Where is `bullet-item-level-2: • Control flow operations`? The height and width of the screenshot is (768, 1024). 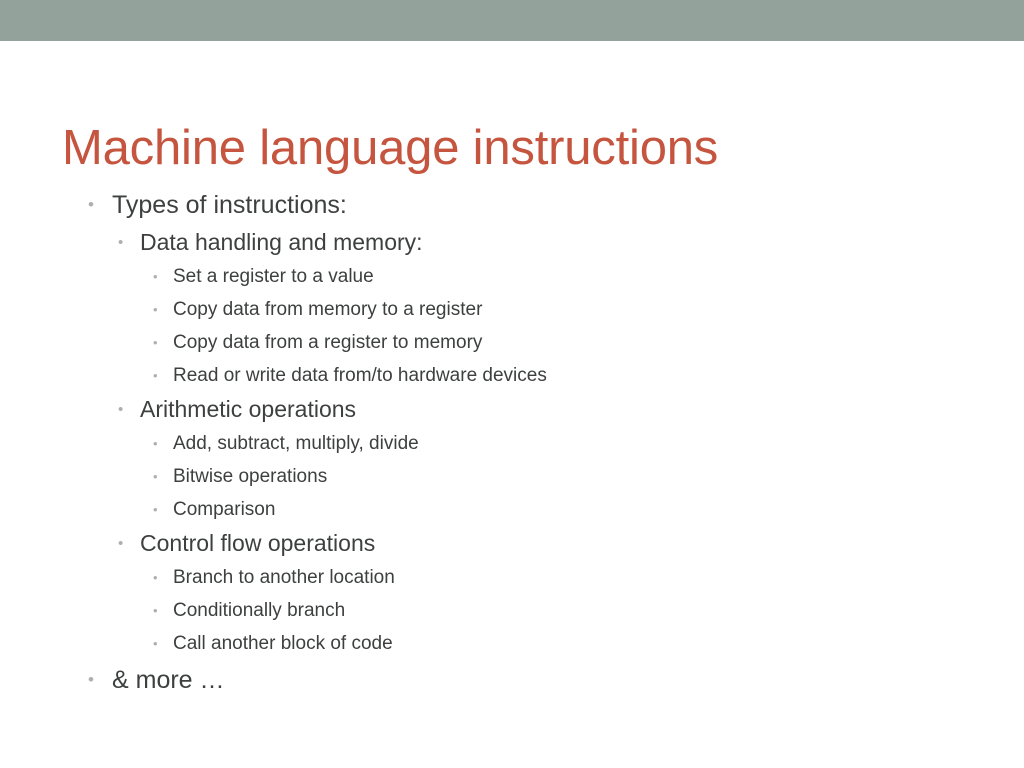 bullet-item-level-2: • Control flow operations is located at coordinates (533, 543).